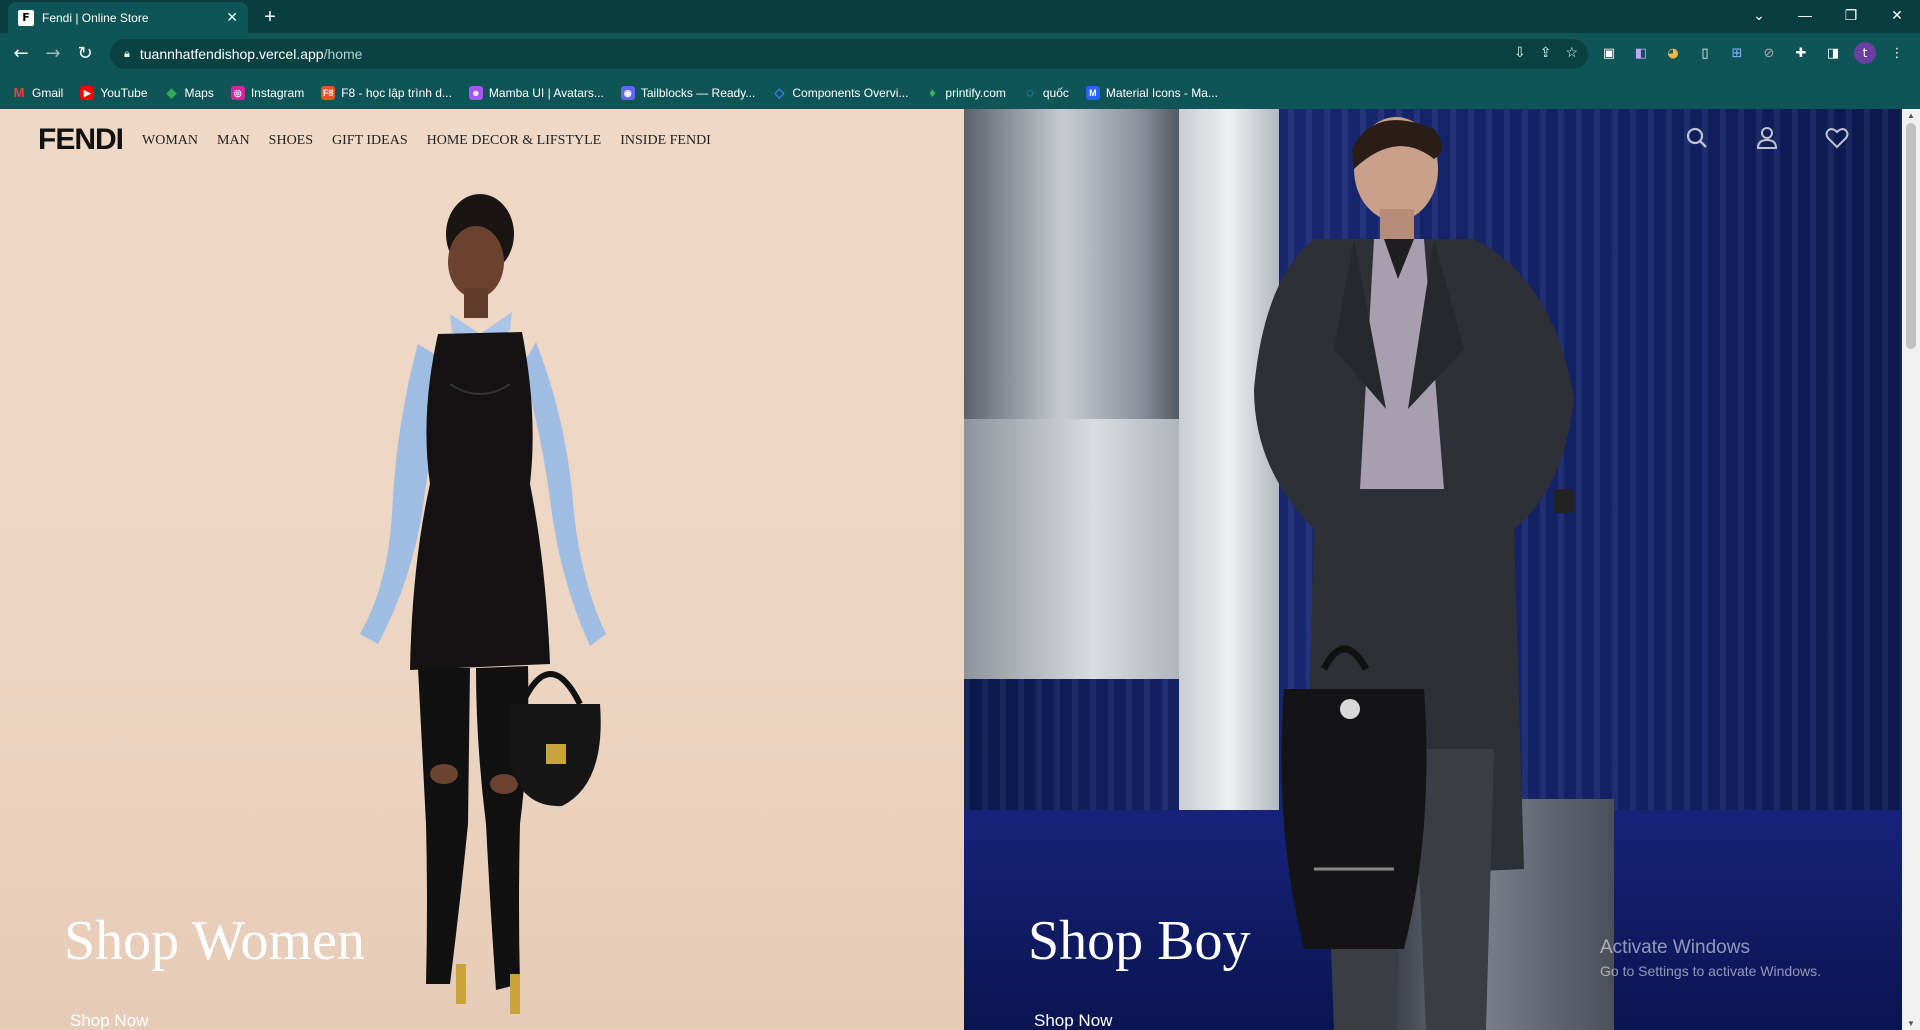 This screenshot has height=1030, width=1920. What do you see at coordinates (114, 92) in the screenshot?
I see `bookmark-youtube: ▶ YouTube` at bounding box center [114, 92].